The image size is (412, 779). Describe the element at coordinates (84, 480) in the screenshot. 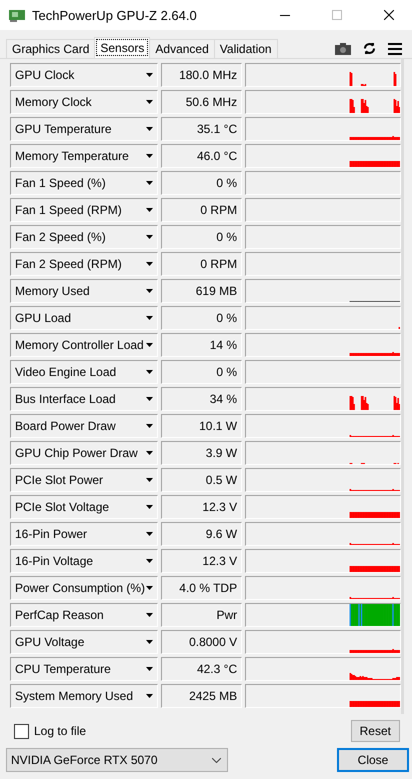

I see `sensor-name-dropdown: PCIe Slot Power` at that location.